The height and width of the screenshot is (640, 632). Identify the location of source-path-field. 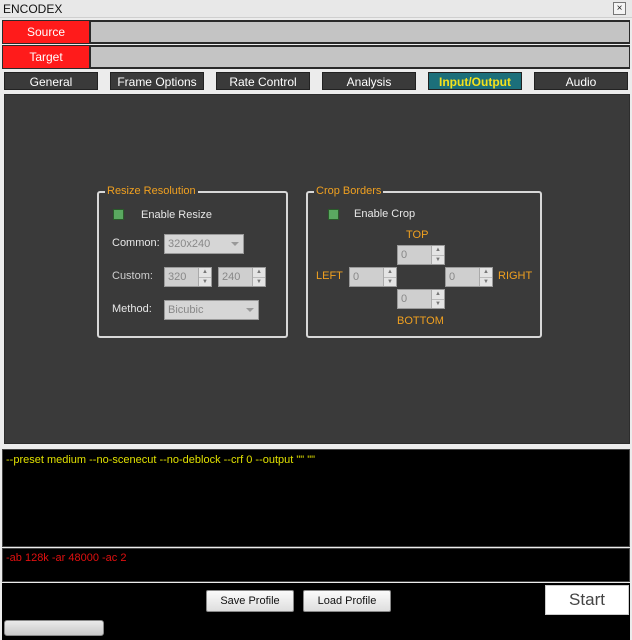
(360, 32).